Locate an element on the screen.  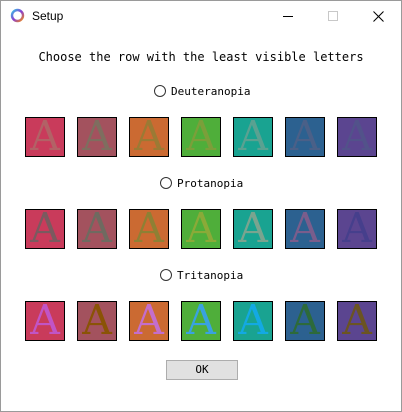
option-tritanopia: Tritanopia is located at coordinates (201, 275).